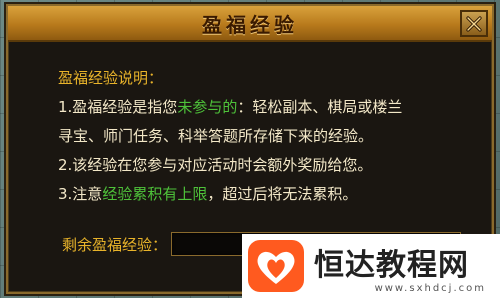 This screenshot has height=298, width=500. What do you see at coordinates (216, 136) in the screenshot?
I see `description-line-1b: 寻宝、师门任务、科举答题所存储下来的经验。` at bounding box center [216, 136].